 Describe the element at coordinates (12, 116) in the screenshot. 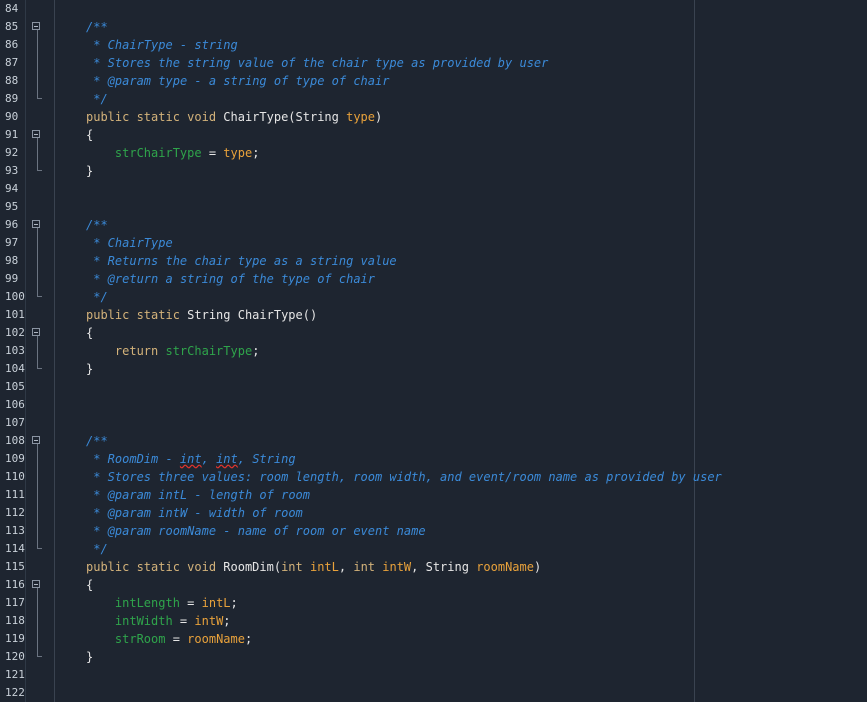

I see `line-number: 90` at that location.